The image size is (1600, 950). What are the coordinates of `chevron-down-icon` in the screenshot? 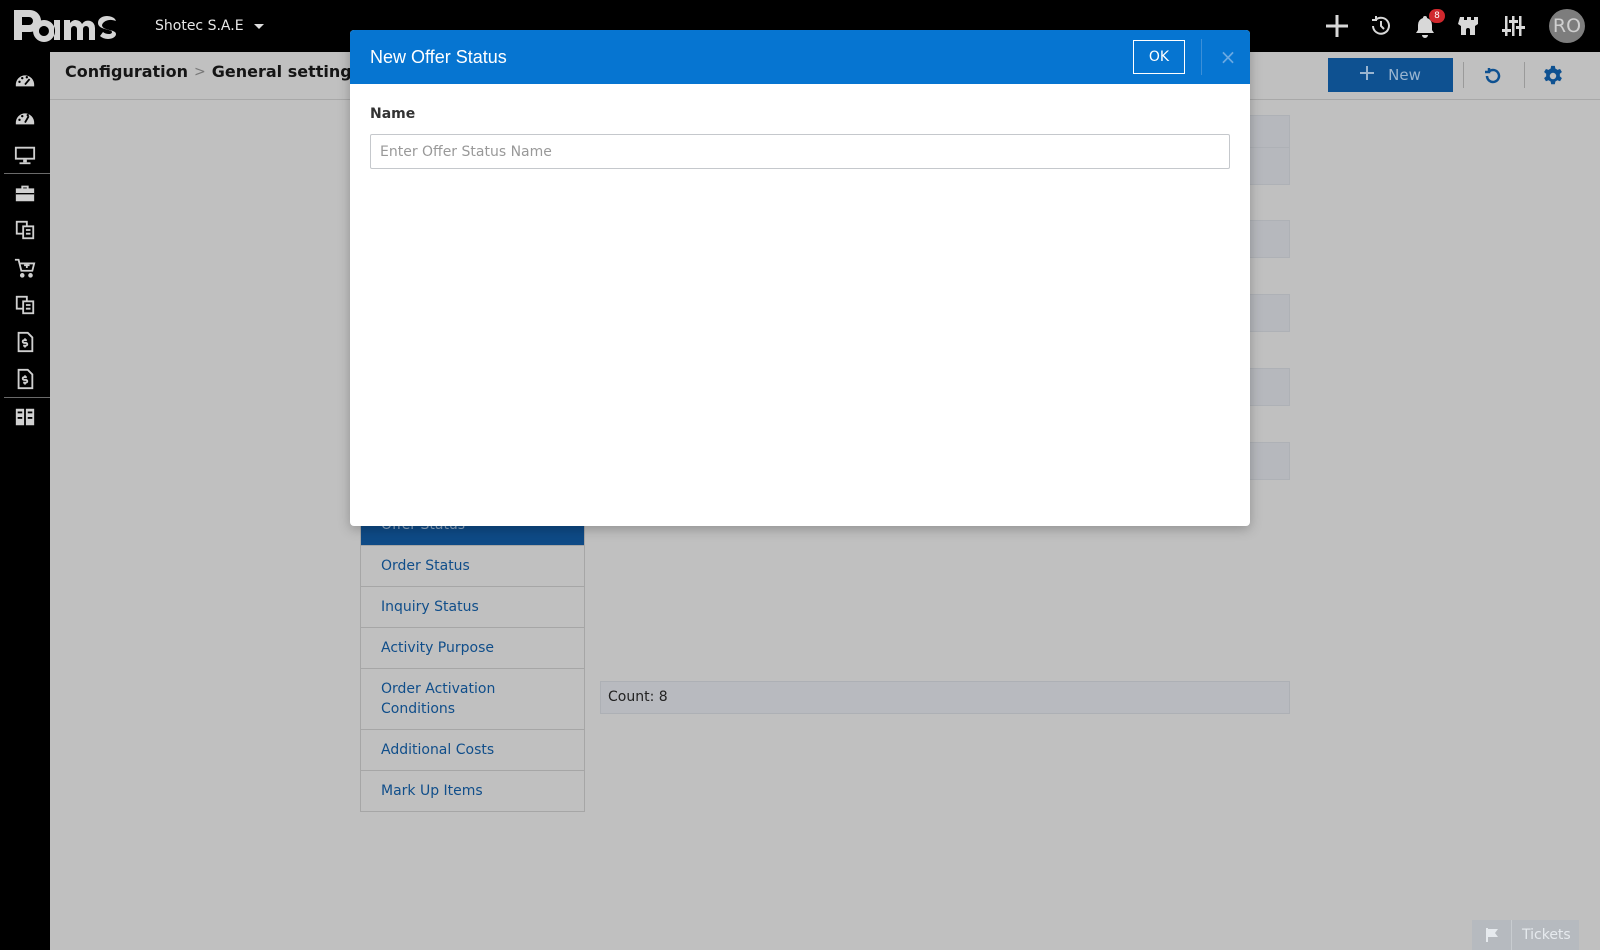 It's located at (258, 26).